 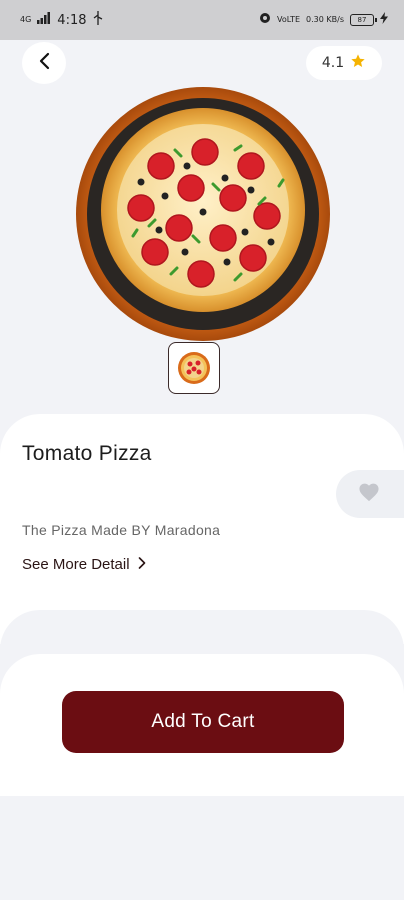 I want to click on star-icon, so click(x=358, y=63).